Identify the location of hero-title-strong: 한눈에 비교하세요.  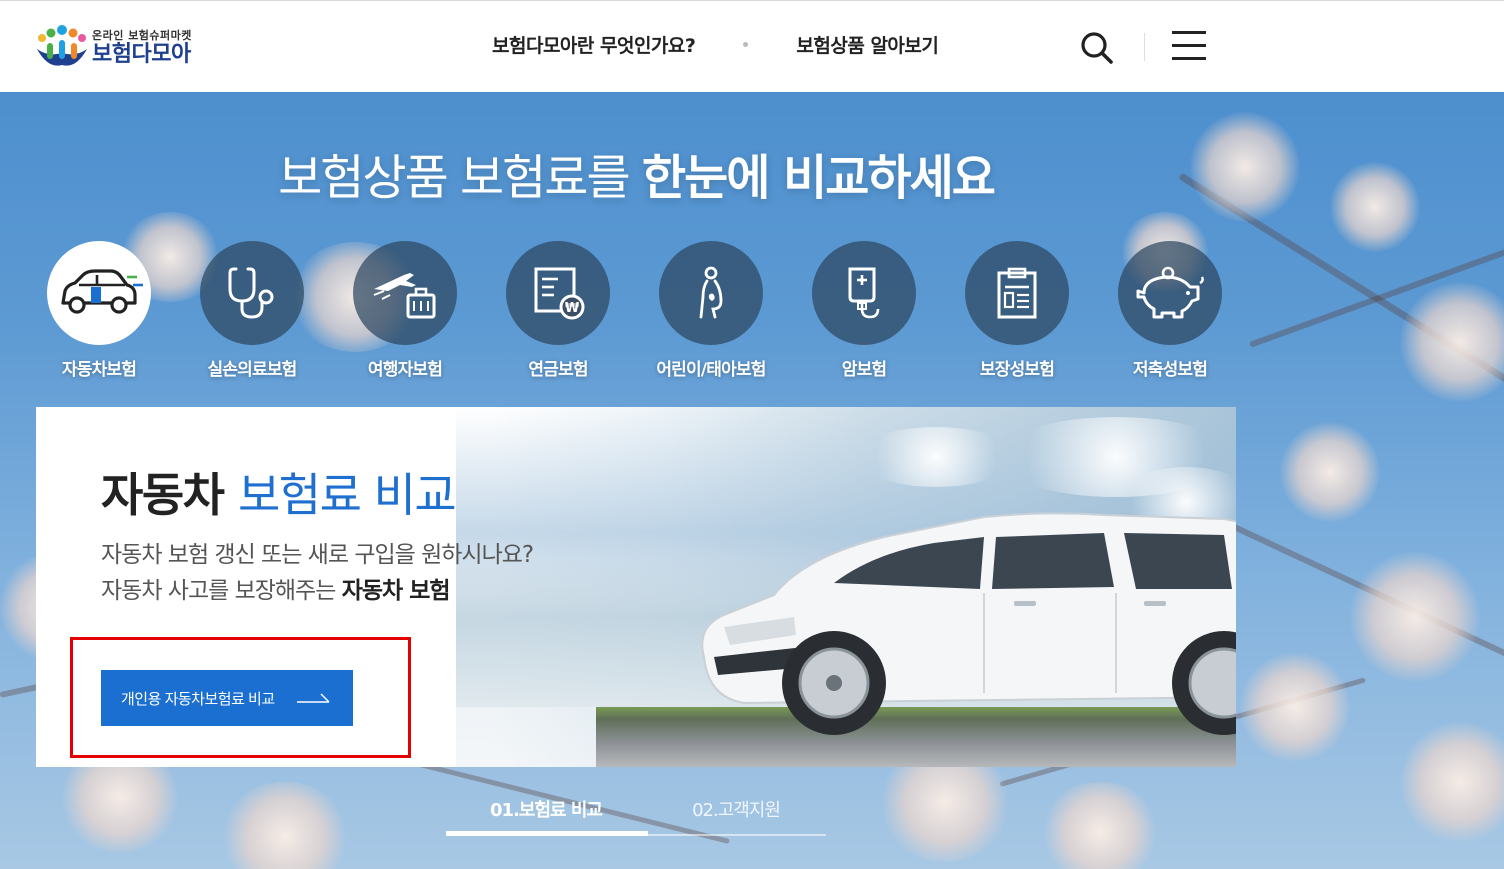
(818, 178).